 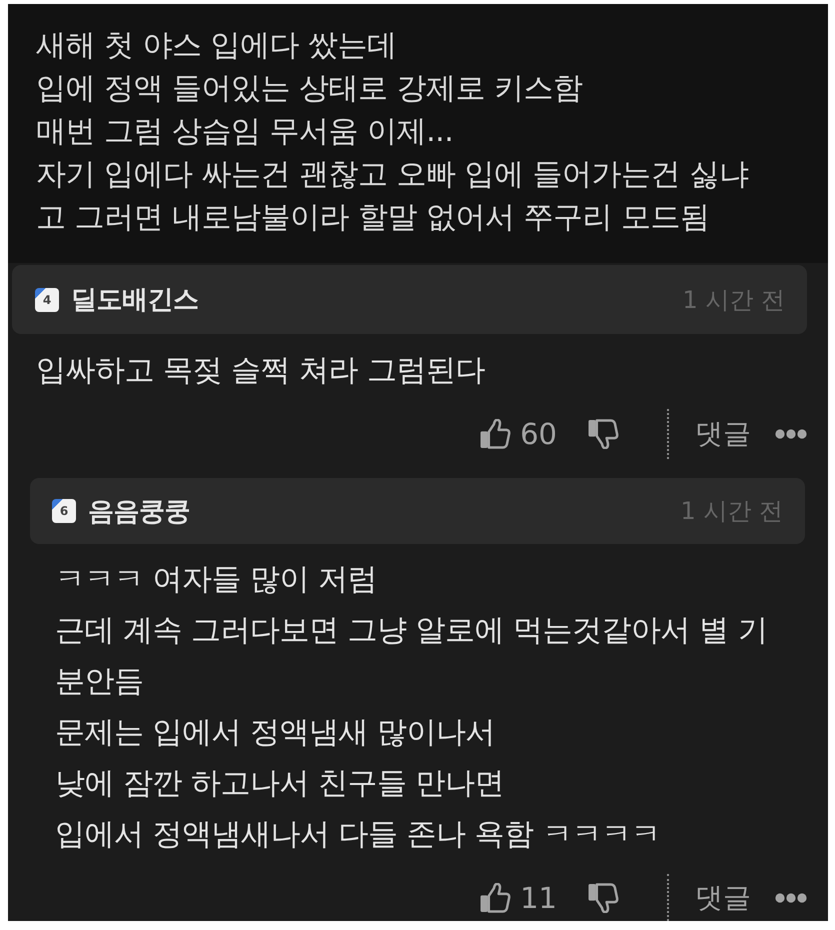 I want to click on like-count: 11, so click(x=538, y=897).